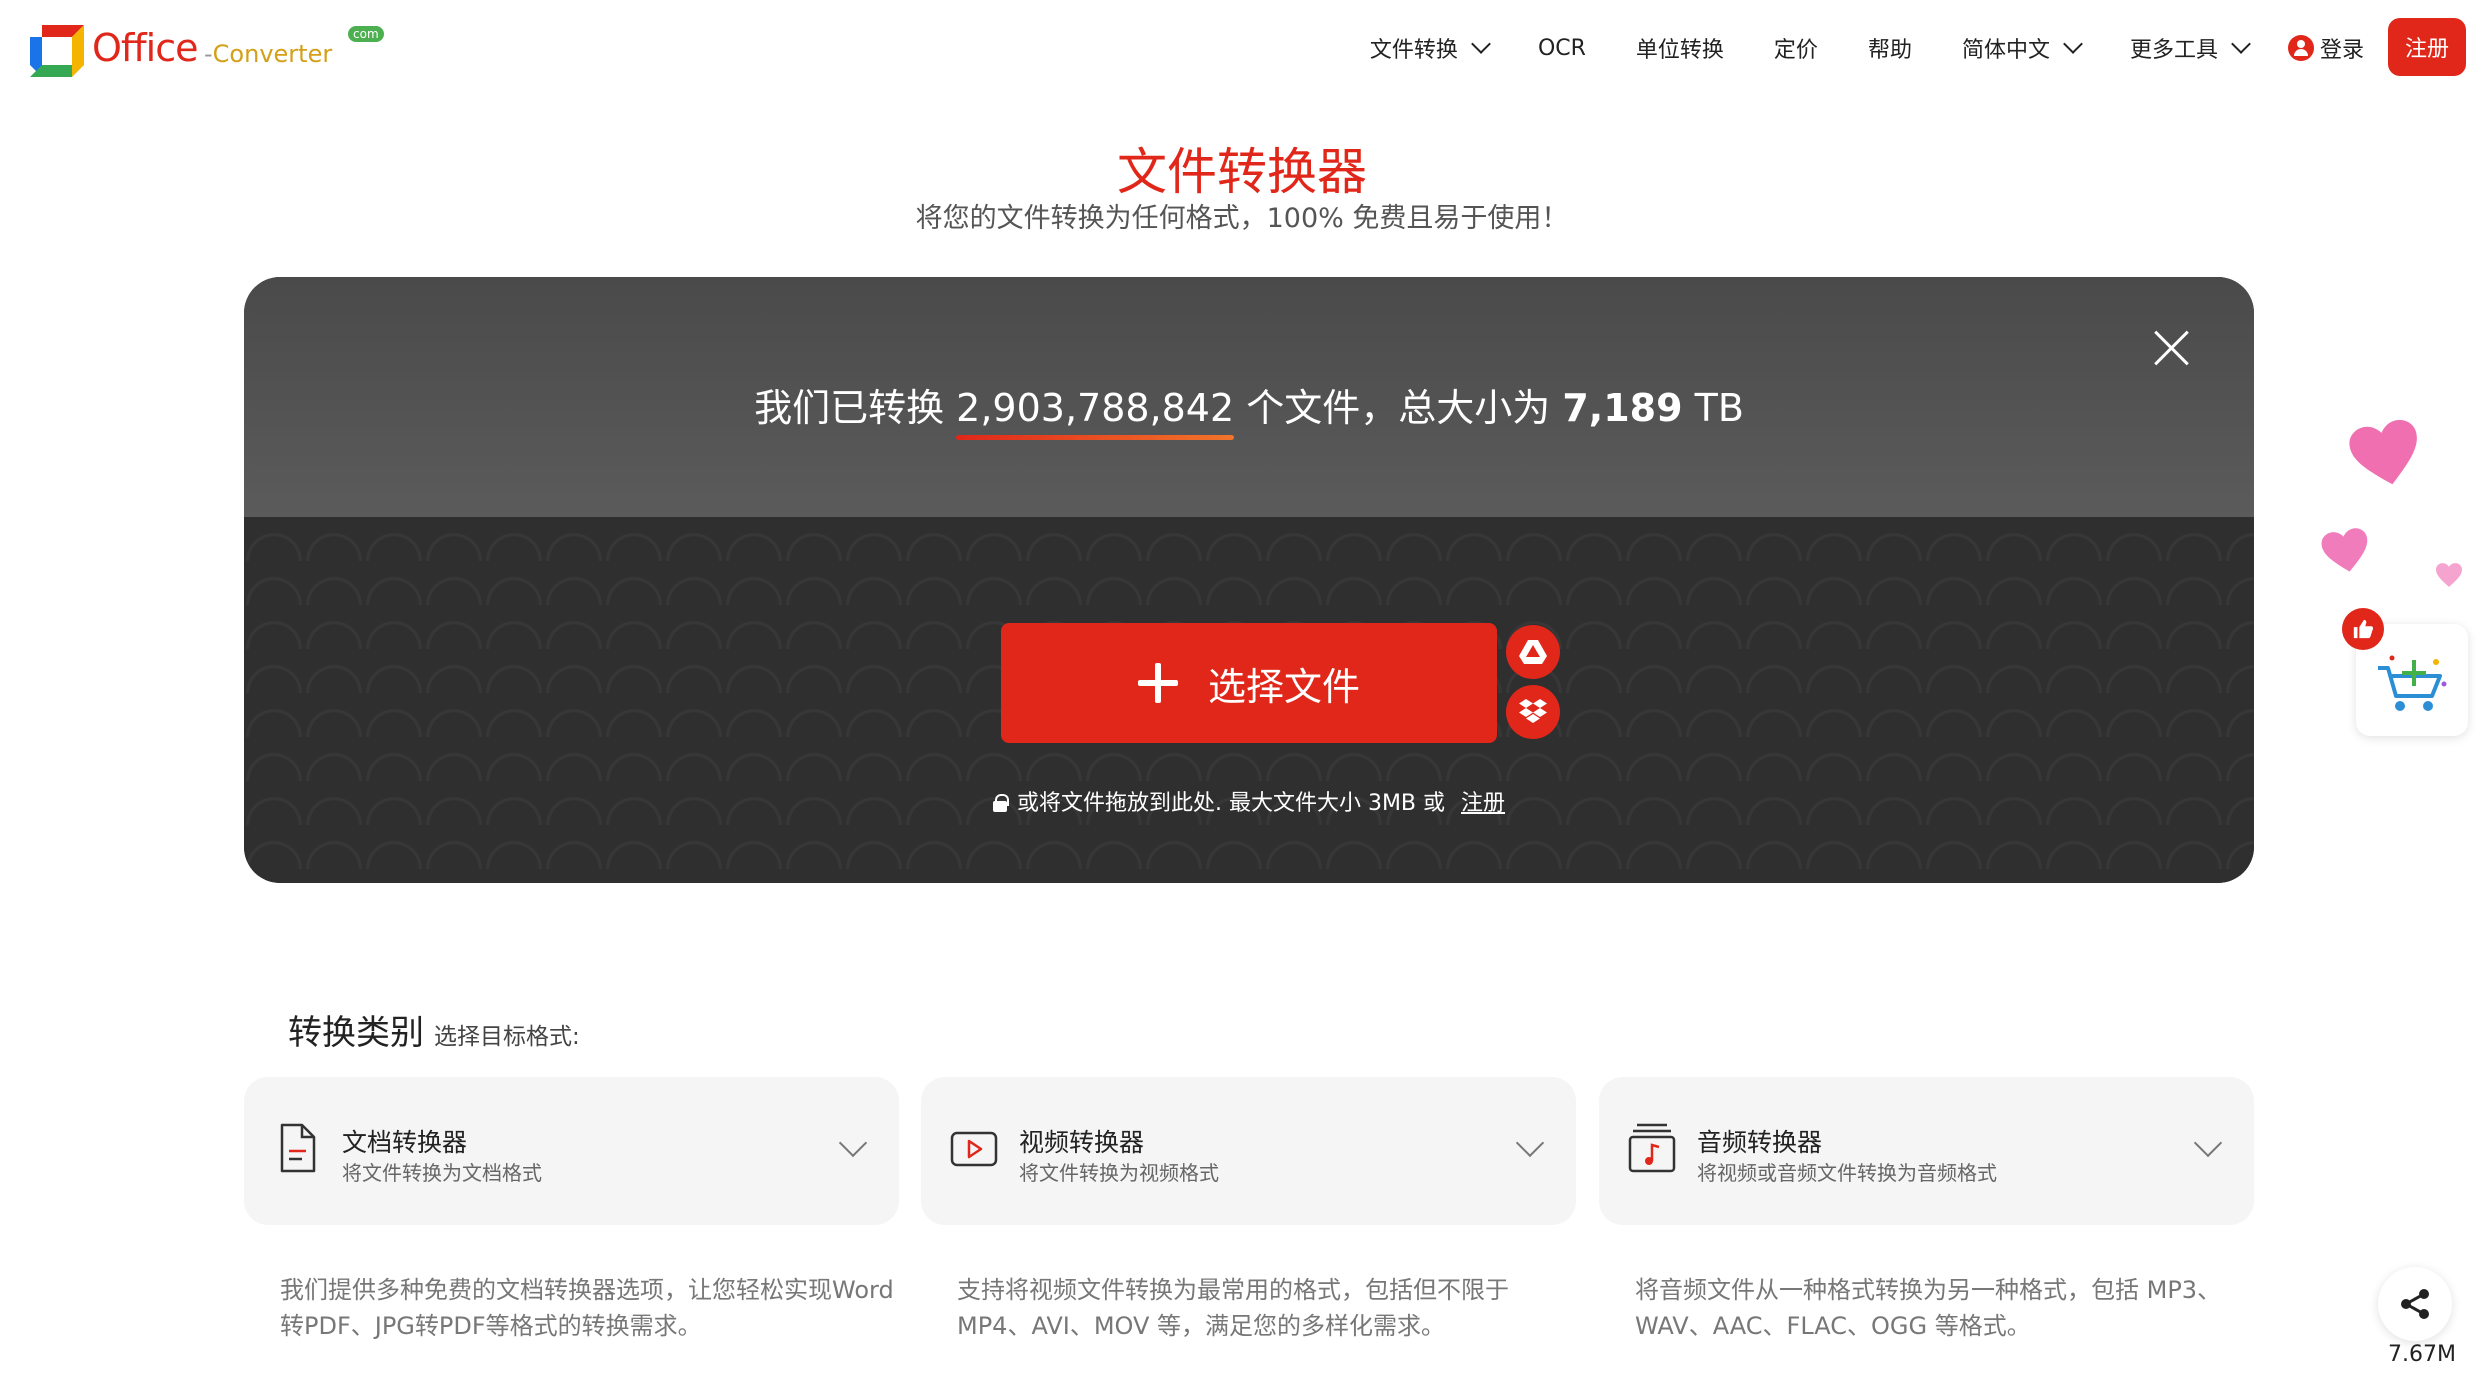 Image resolution: width=2484 pixels, height=1378 pixels. Describe the element at coordinates (1249, 801) in the screenshot. I see `drop-note: 或将文件拖放到此处. 最大文件大小 3MB 或注册` at that location.